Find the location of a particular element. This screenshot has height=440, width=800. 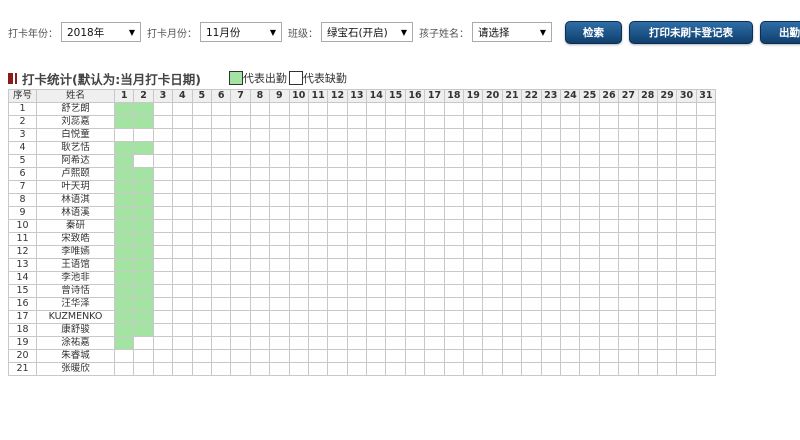

class-select: 绿宝石(开启) ▼ is located at coordinates (367, 32).